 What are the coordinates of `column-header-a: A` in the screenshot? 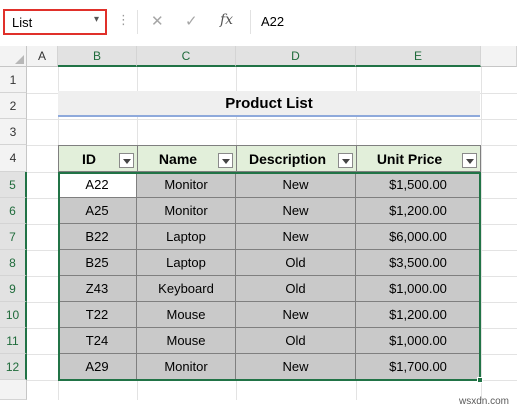 It's located at (42, 56).